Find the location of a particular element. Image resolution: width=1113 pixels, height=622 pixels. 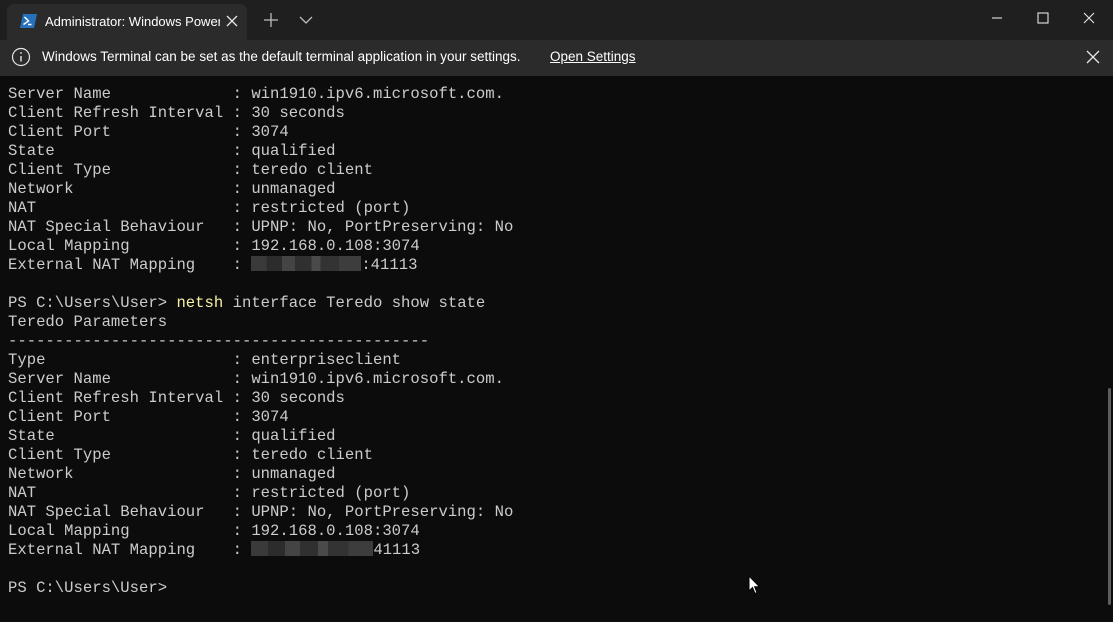

minimize-icon is located at coordinates (997, 18).